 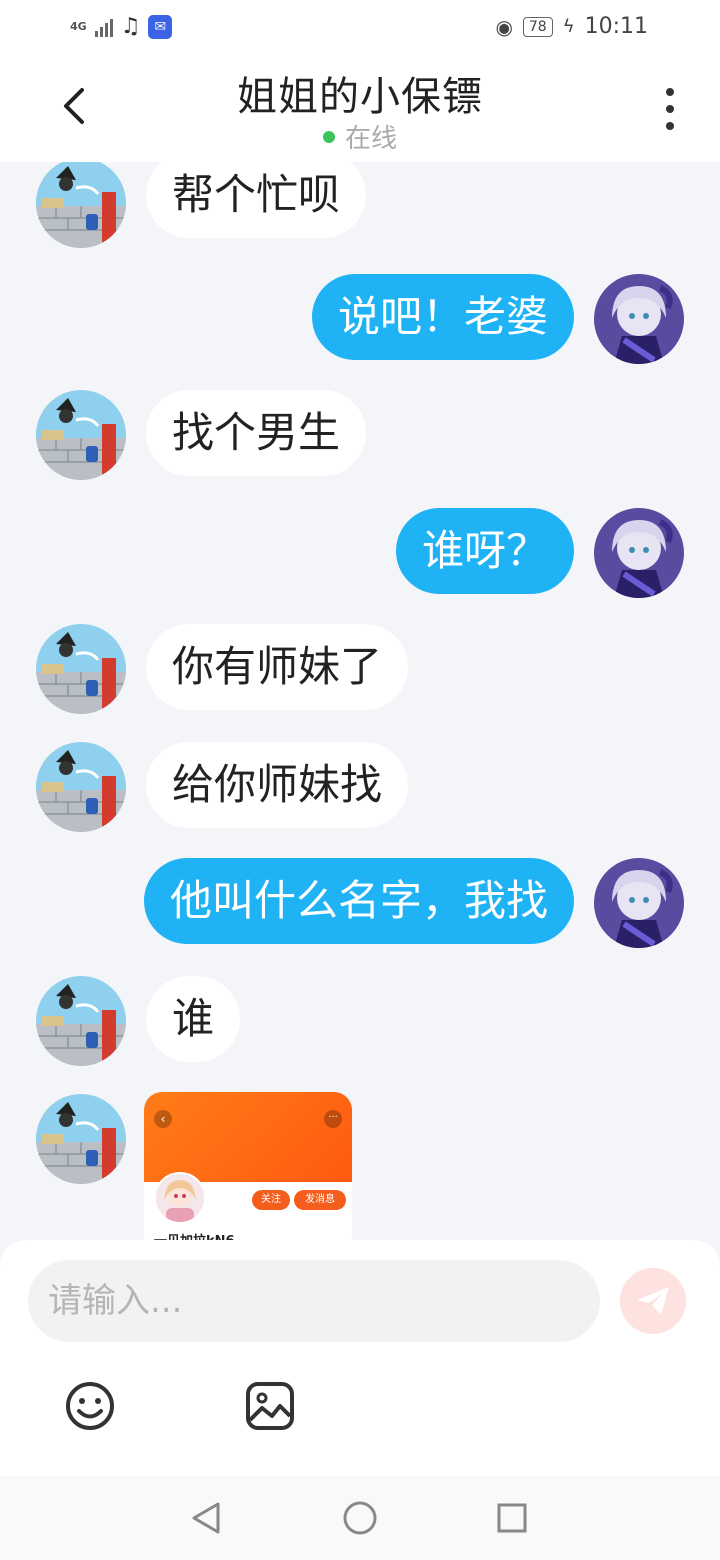 I want to click on charging-icon: ϟ, so click(x=568, y=26).